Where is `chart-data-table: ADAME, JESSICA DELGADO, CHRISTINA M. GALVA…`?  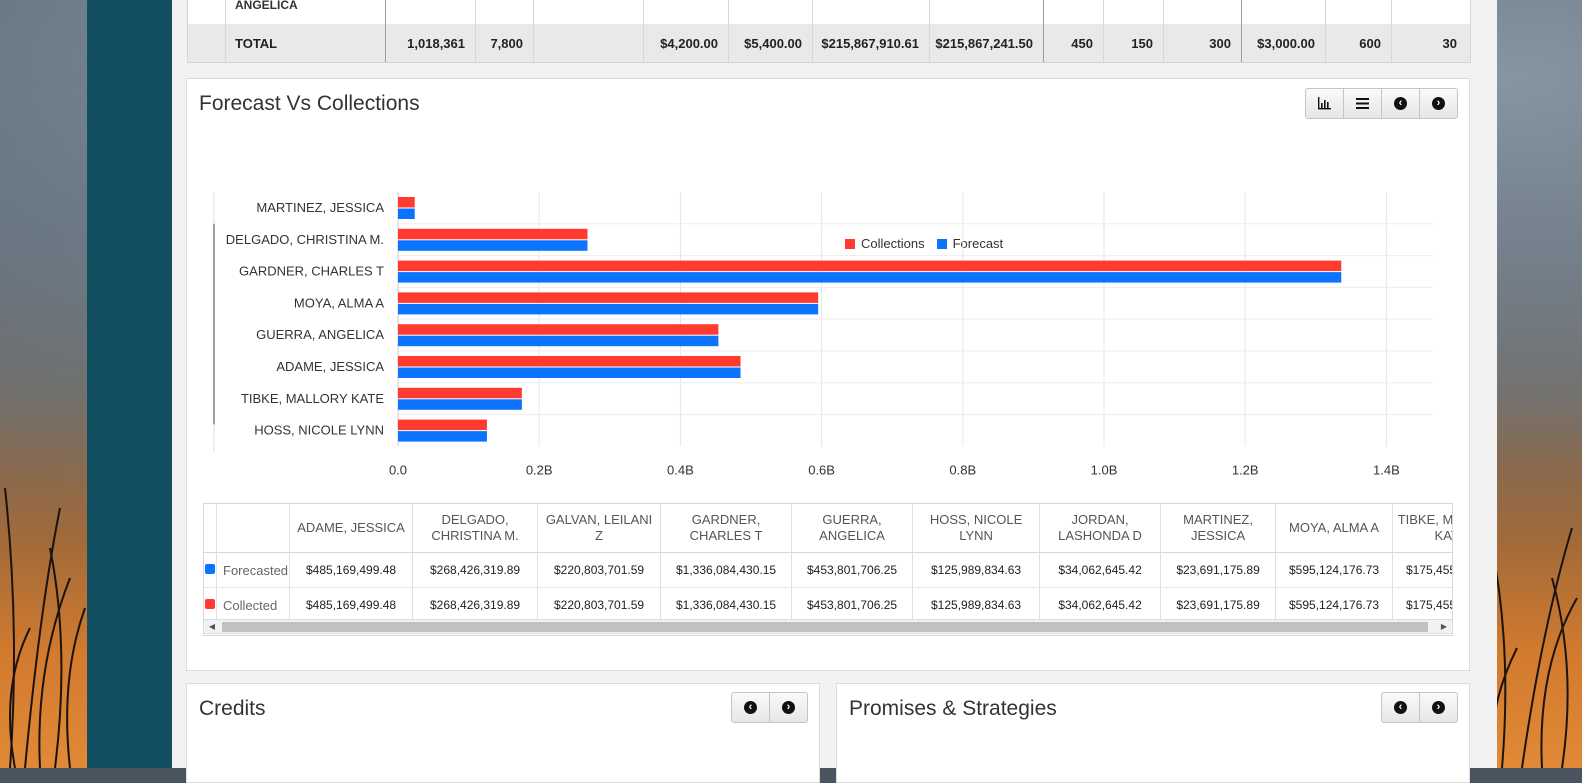
chart-data-table: ADAME, JESSICA DELGADO, CHRISTINA M. GALVA… is located at coordinates (828, 569).